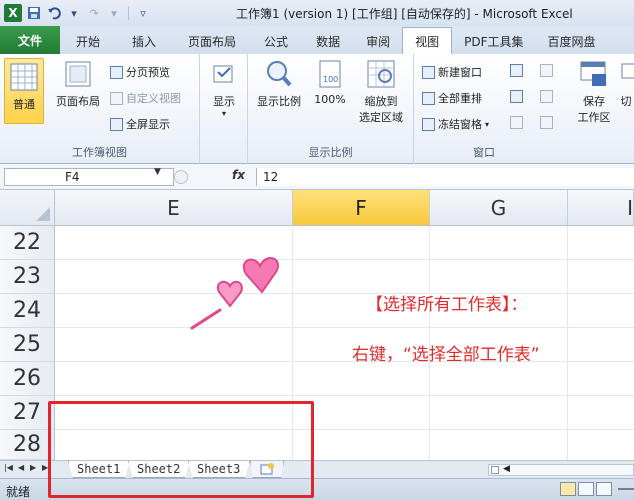 This screenshot has width=634, height=500. I want to click on scroll-thumb, so click(495, 470).